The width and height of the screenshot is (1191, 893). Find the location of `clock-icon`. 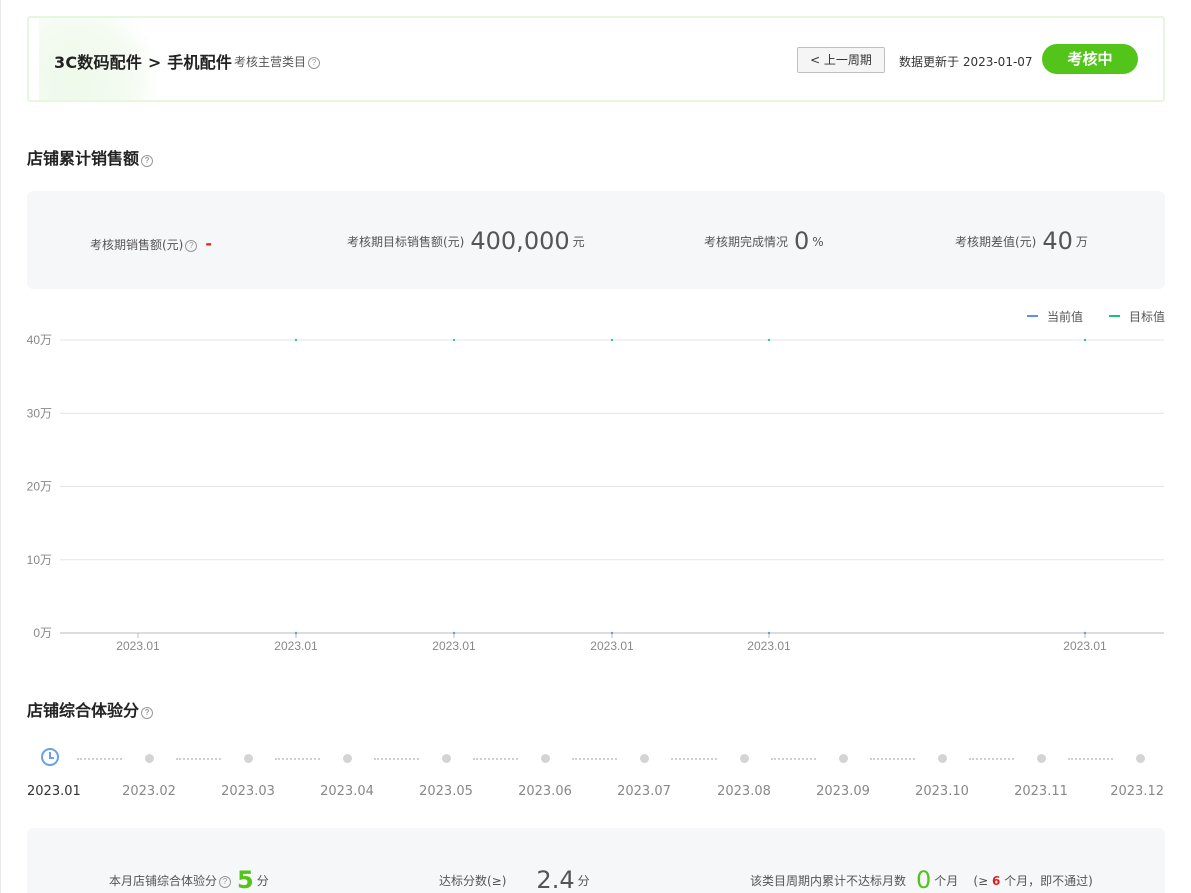

clock-icon is located at coordinates (50, 757).